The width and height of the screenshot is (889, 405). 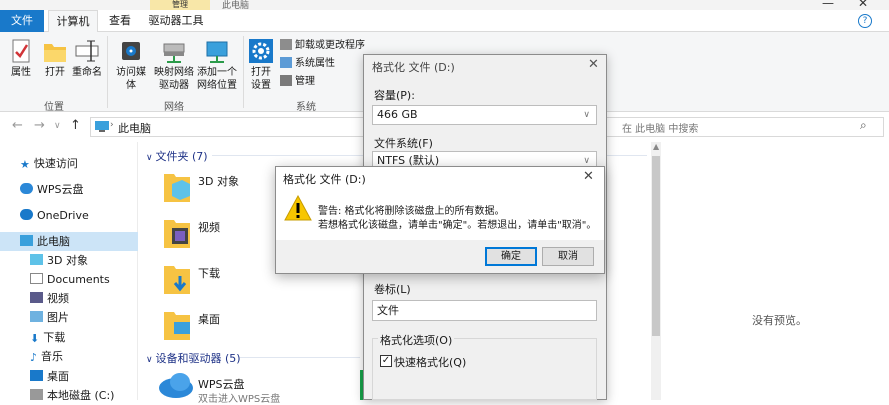 I want to click on capacity-select: 466 GB ∨, so click(x=484, y=115).